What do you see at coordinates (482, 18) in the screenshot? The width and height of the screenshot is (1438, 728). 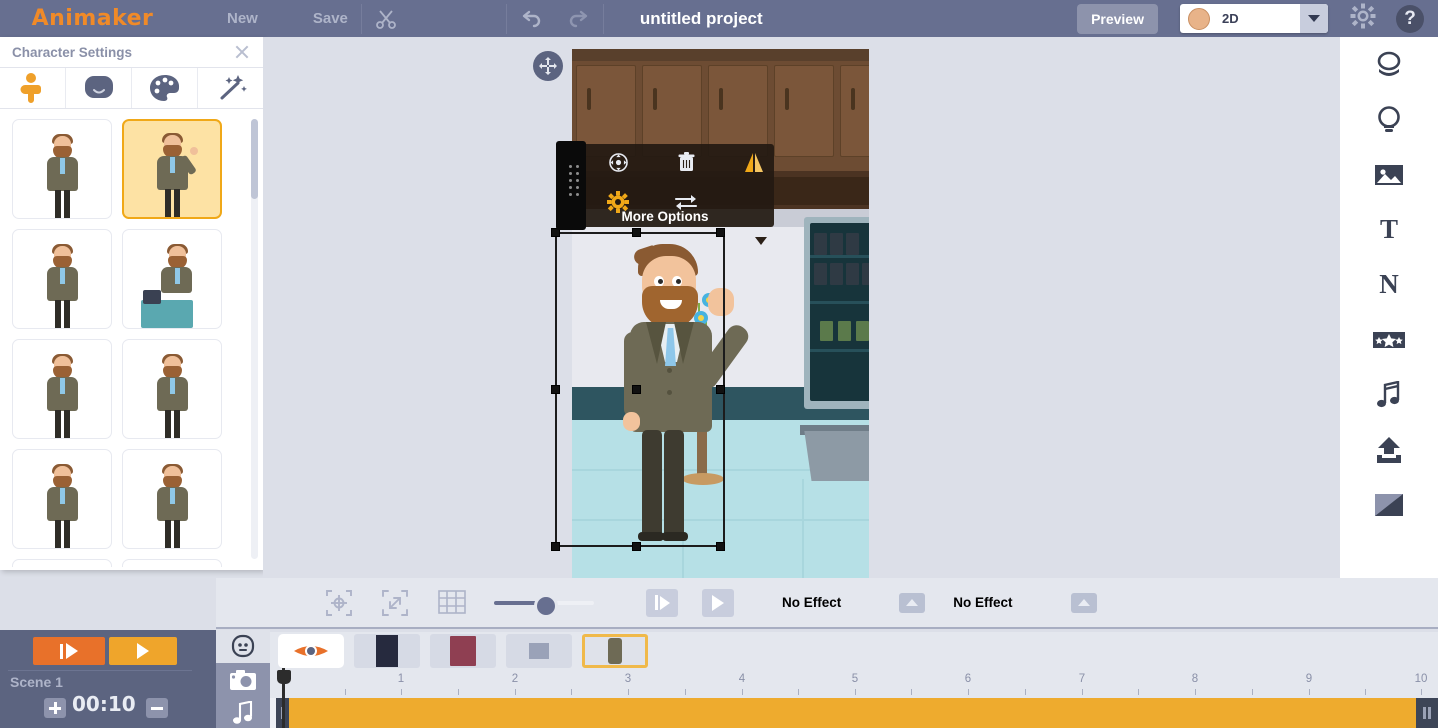 I see `paste-button` at bounding box center [482, 18].